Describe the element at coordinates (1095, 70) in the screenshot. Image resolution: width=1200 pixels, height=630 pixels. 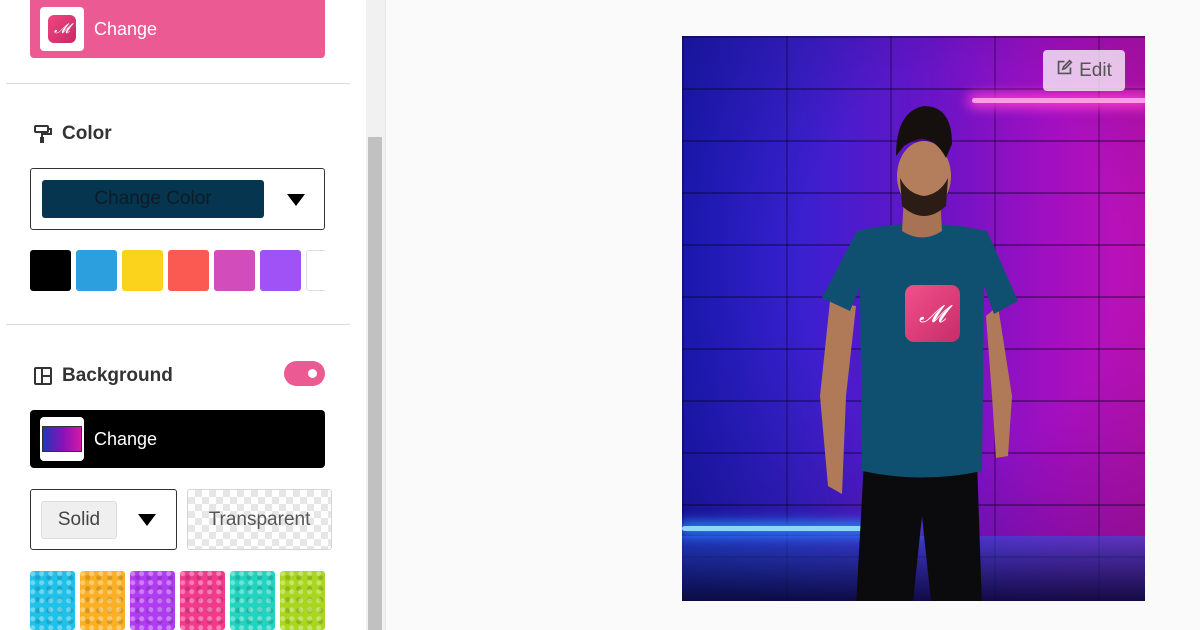
I see `edit-label: Edit` at that location.